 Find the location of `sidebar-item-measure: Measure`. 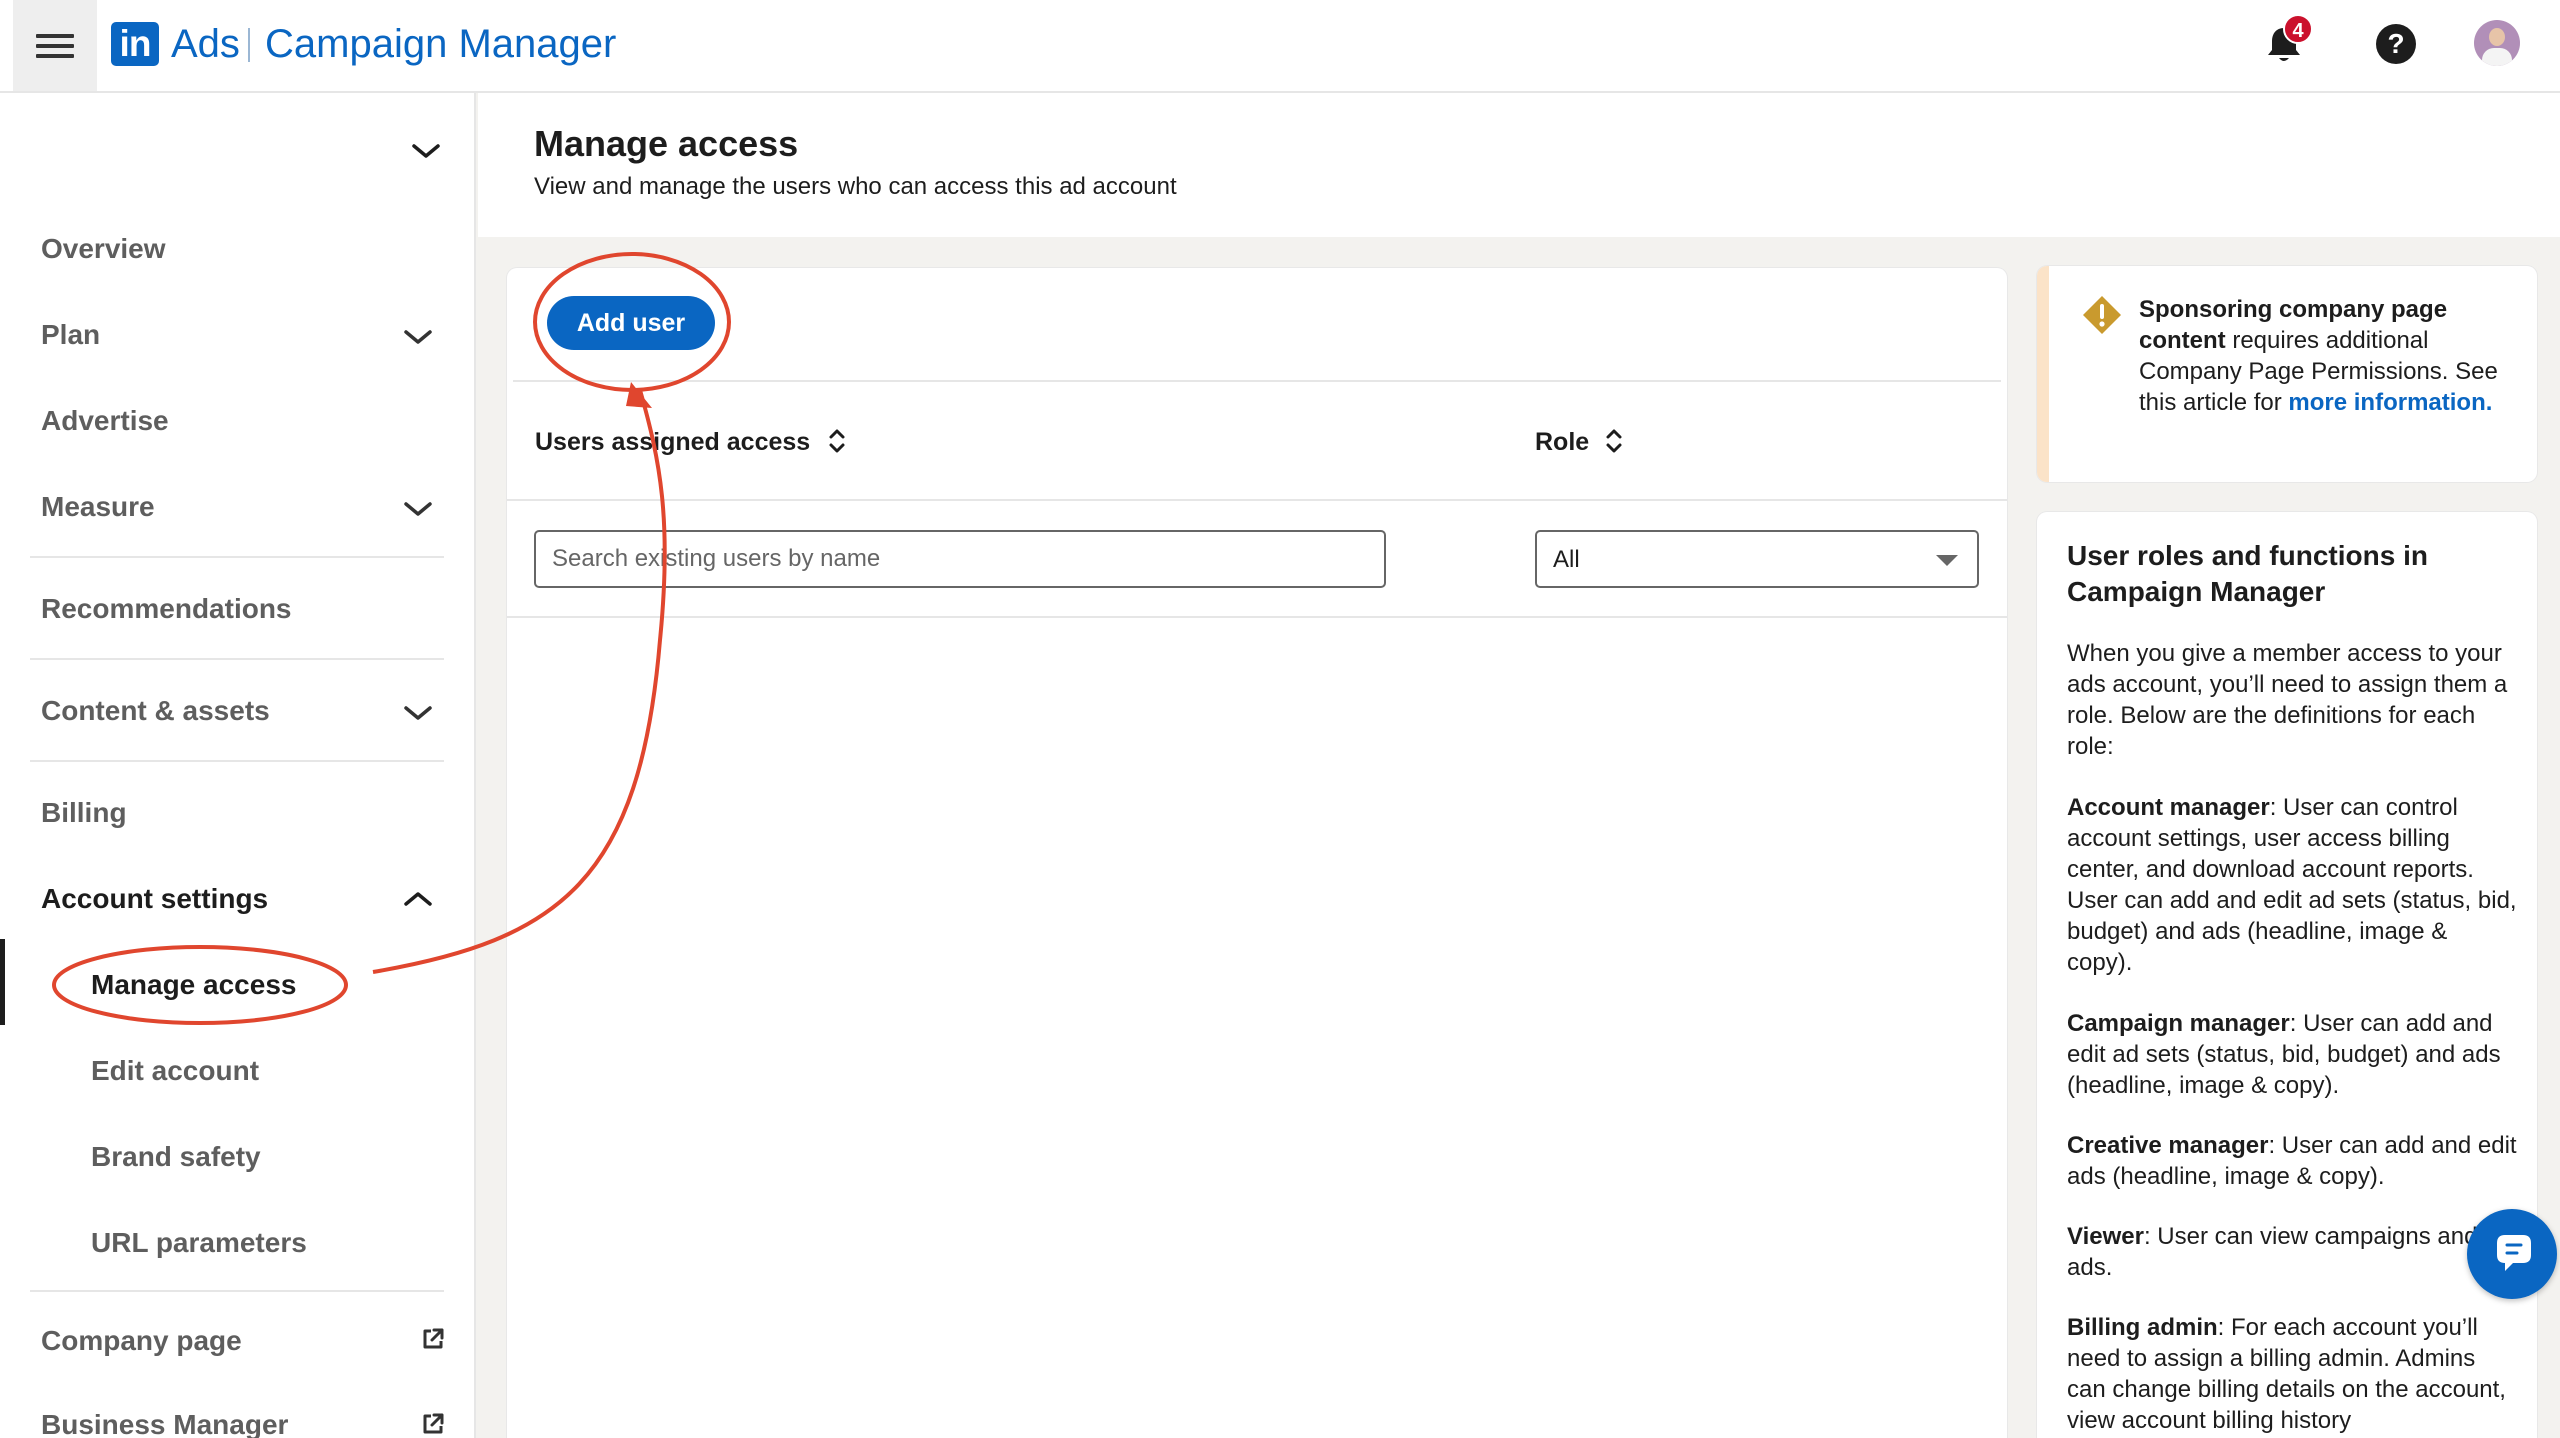

sidebar-item-measure: Measure is located at coordinates (98, 507).